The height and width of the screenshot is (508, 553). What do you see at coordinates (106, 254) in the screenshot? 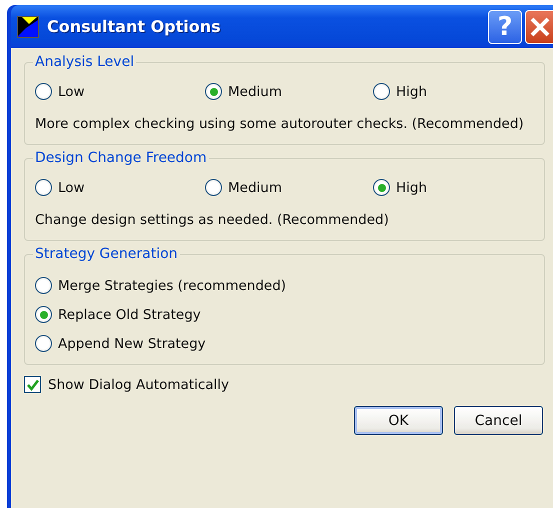
I see `group-title: Strategy Generation` at bounding box center [106, 254].